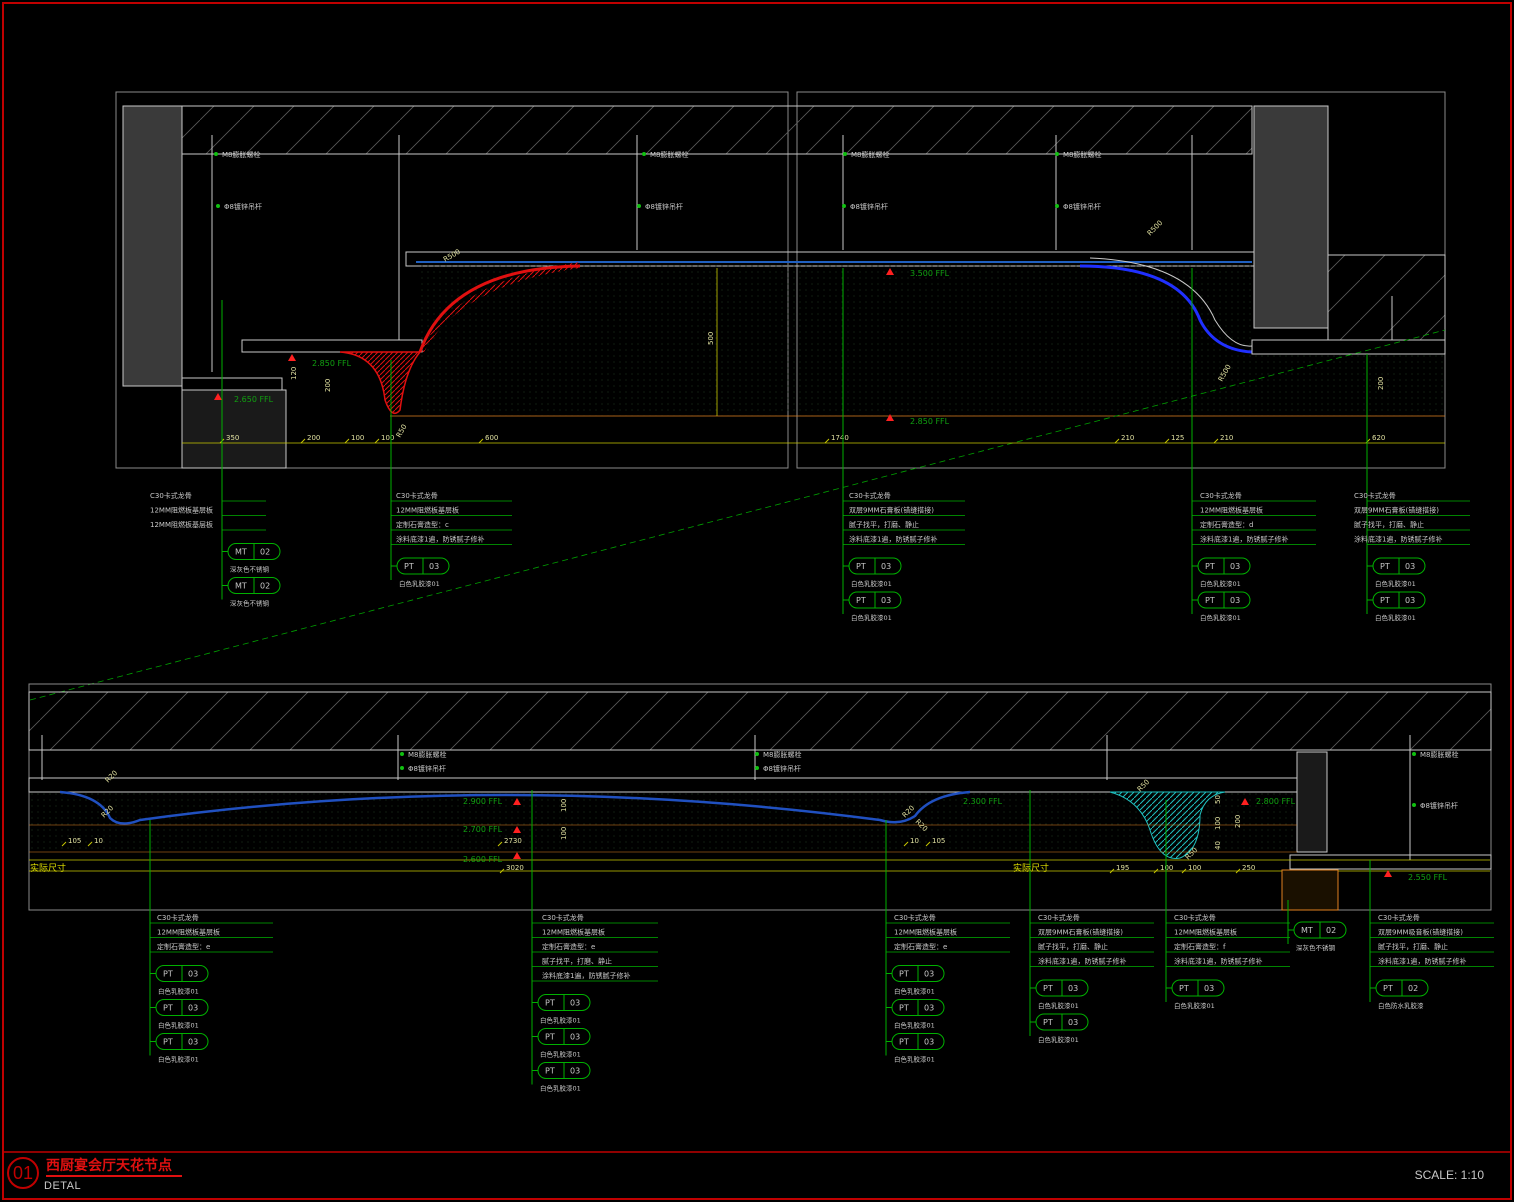 Image resolution: width=1514 pixels, height=1202 pixels. Describe the element at coordinates (711, 338) in the screenshot. I see `vertical-dimension-label: 500` at that location.